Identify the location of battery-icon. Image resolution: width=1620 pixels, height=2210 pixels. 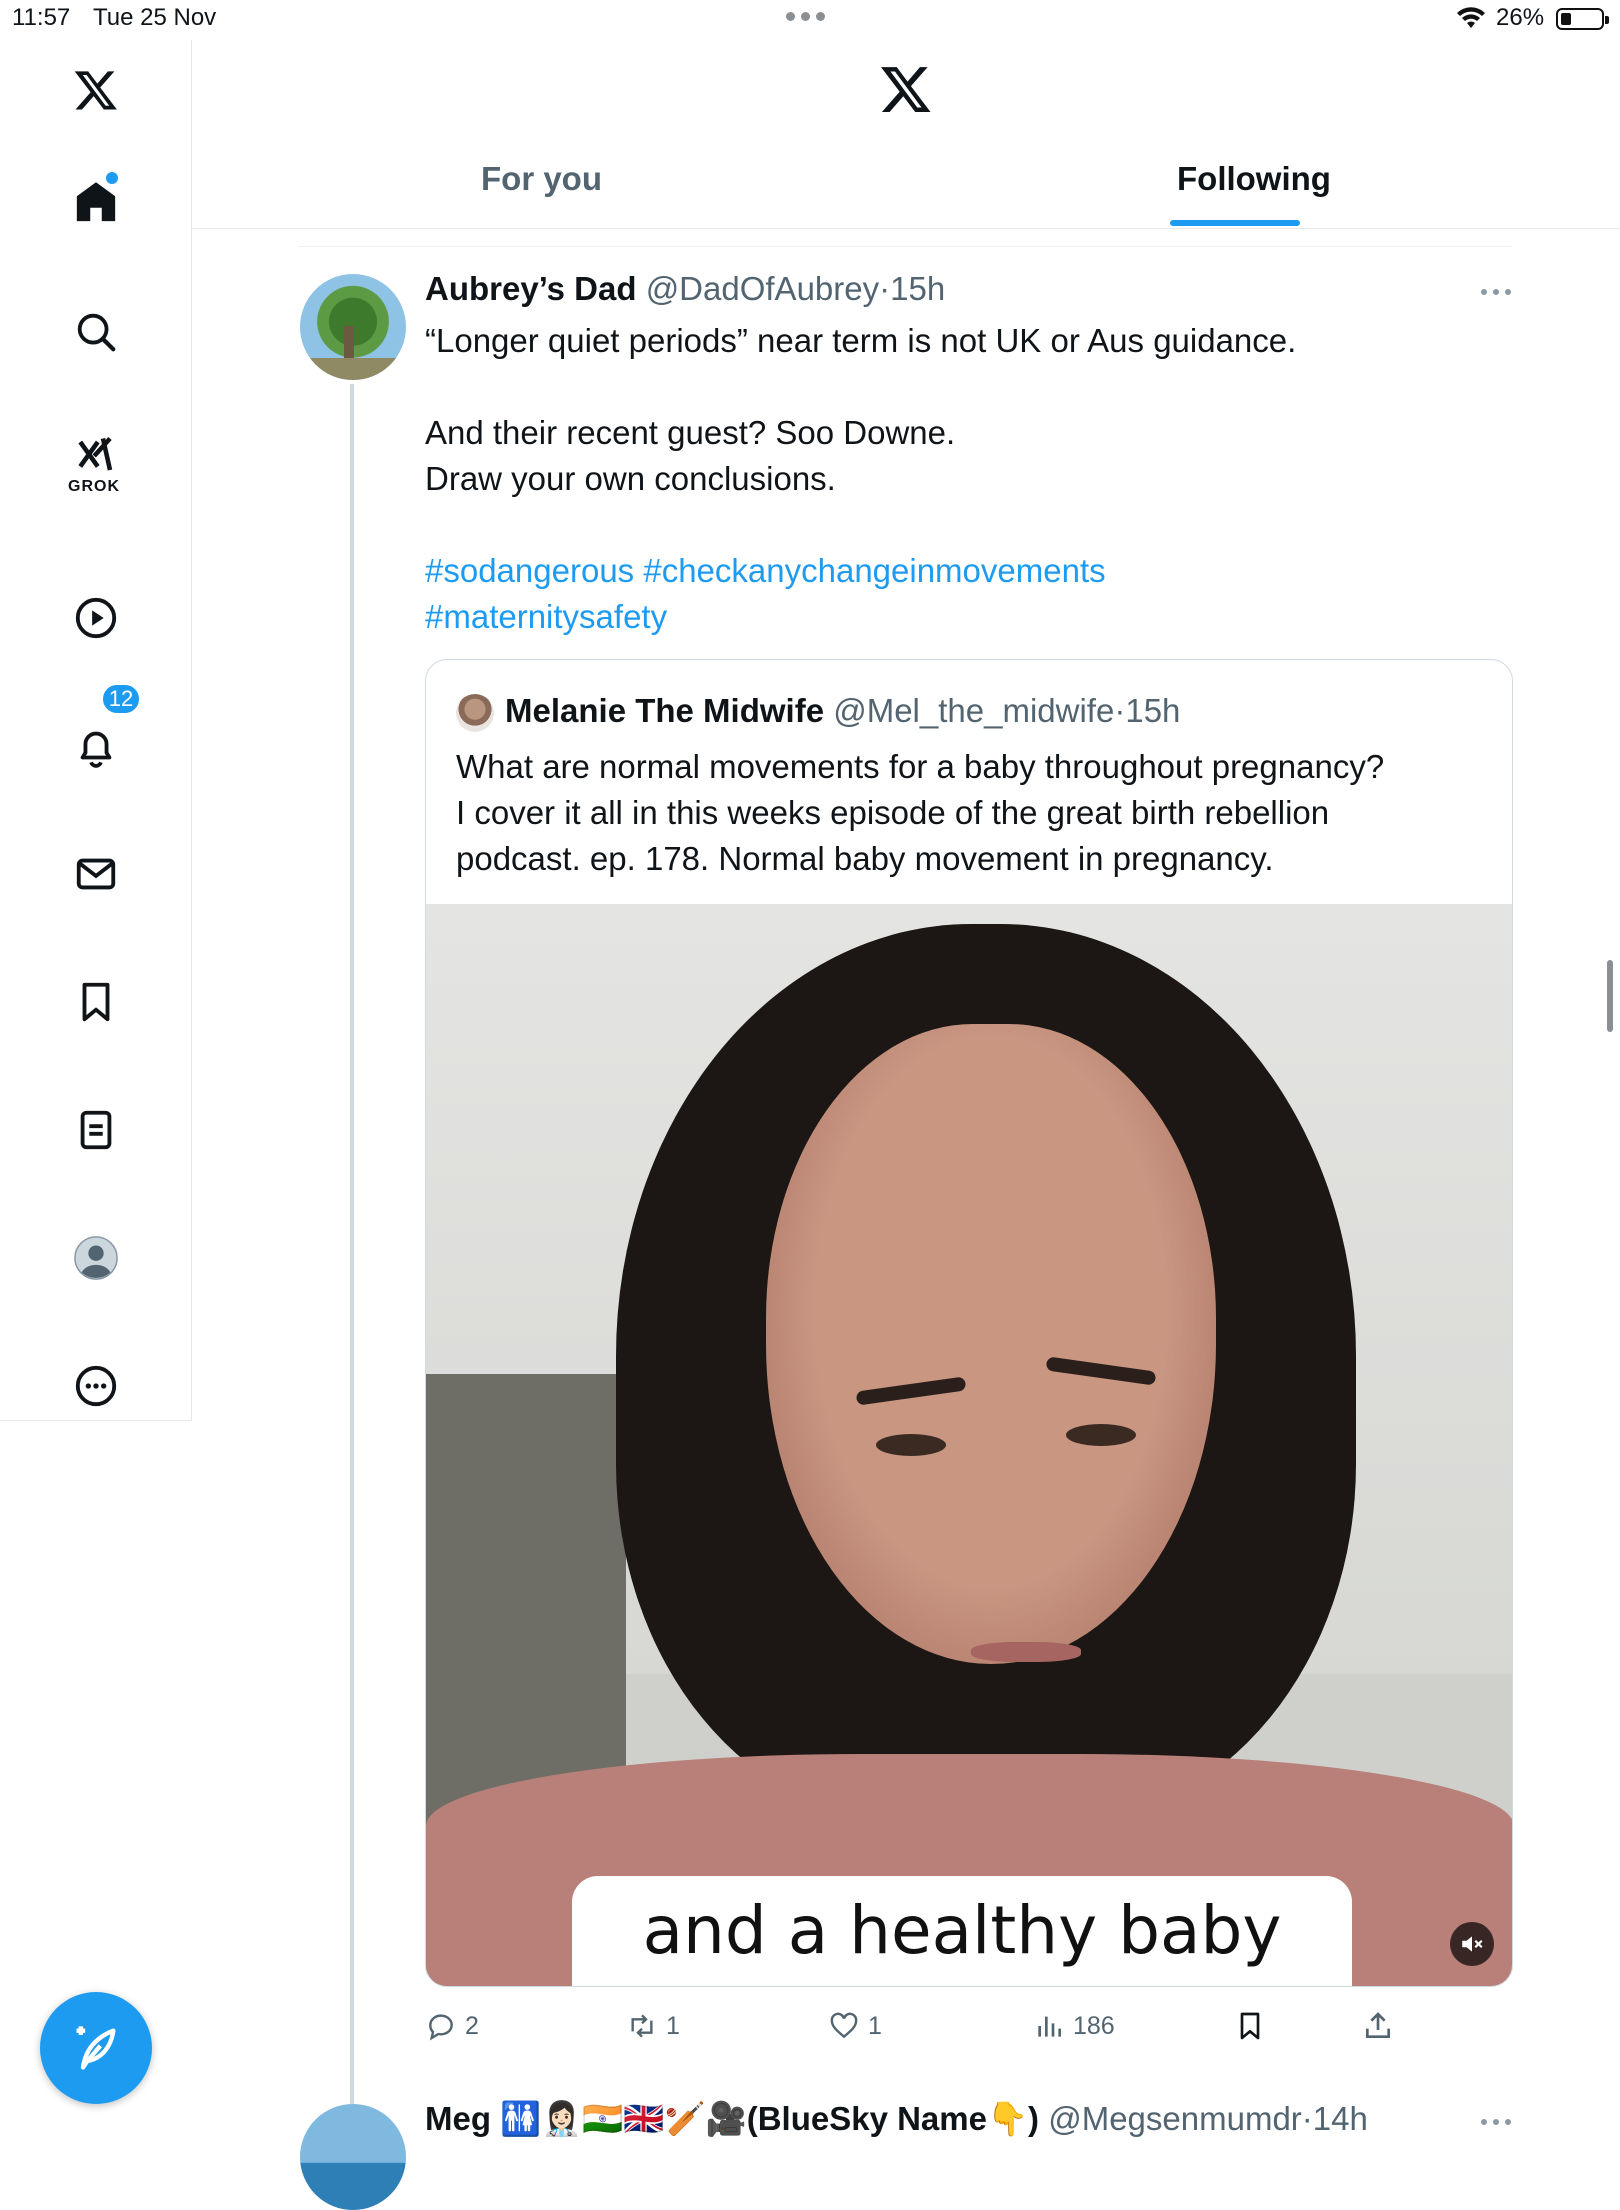
(1582, 19).